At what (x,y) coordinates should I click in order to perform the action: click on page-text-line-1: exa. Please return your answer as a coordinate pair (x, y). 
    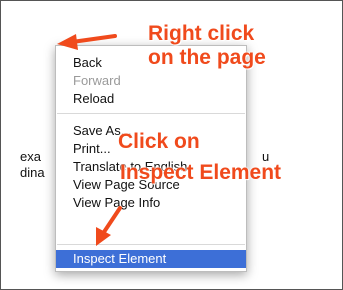
    Looking at the image, I should click on (30, 156).